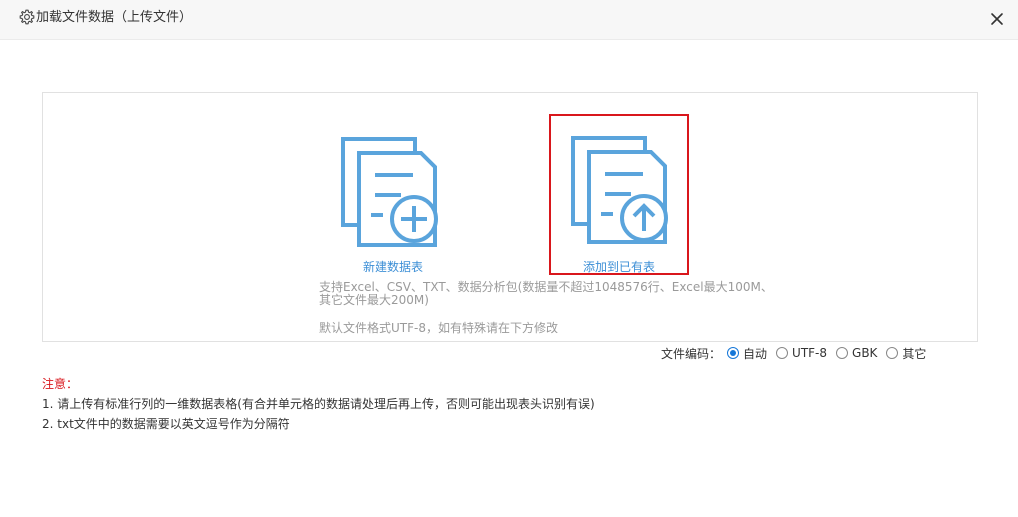 This screenshot has width=1018, height=517. What do you see at coordinates (906, 353) in the screenshot?
I see `encoding-radio-other: 其它` at bounding box center [906, 353].